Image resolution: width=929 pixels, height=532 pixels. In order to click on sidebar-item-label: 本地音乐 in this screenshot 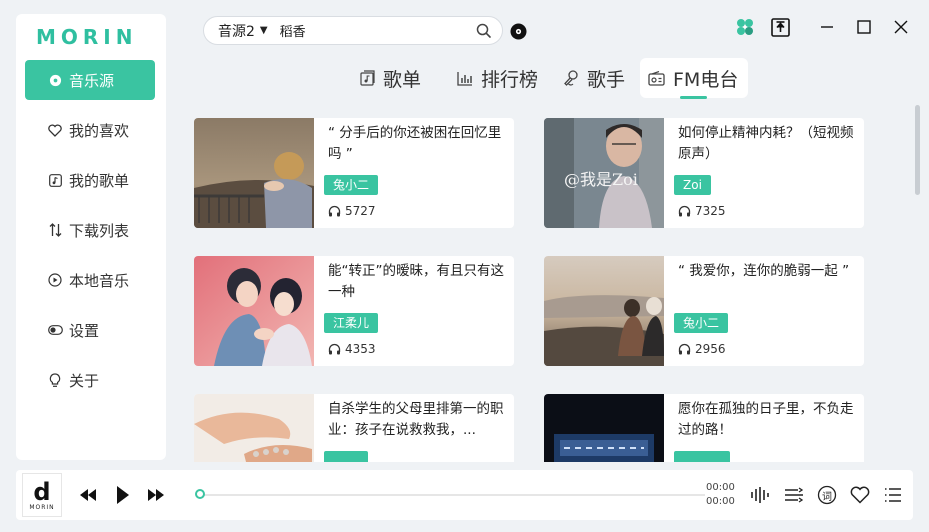, I will do `click(99, 280)`.